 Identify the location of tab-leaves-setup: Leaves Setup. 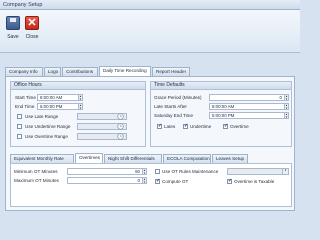
(230, 158).